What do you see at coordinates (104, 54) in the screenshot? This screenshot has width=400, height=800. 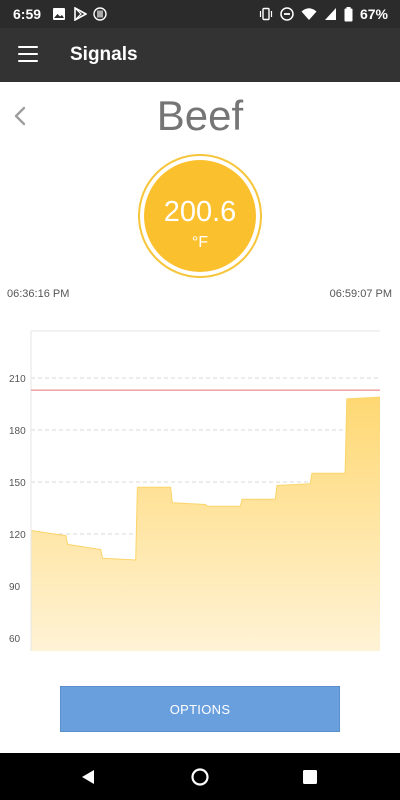 I see `app-title: Signals` at bounding box center [104, 54].